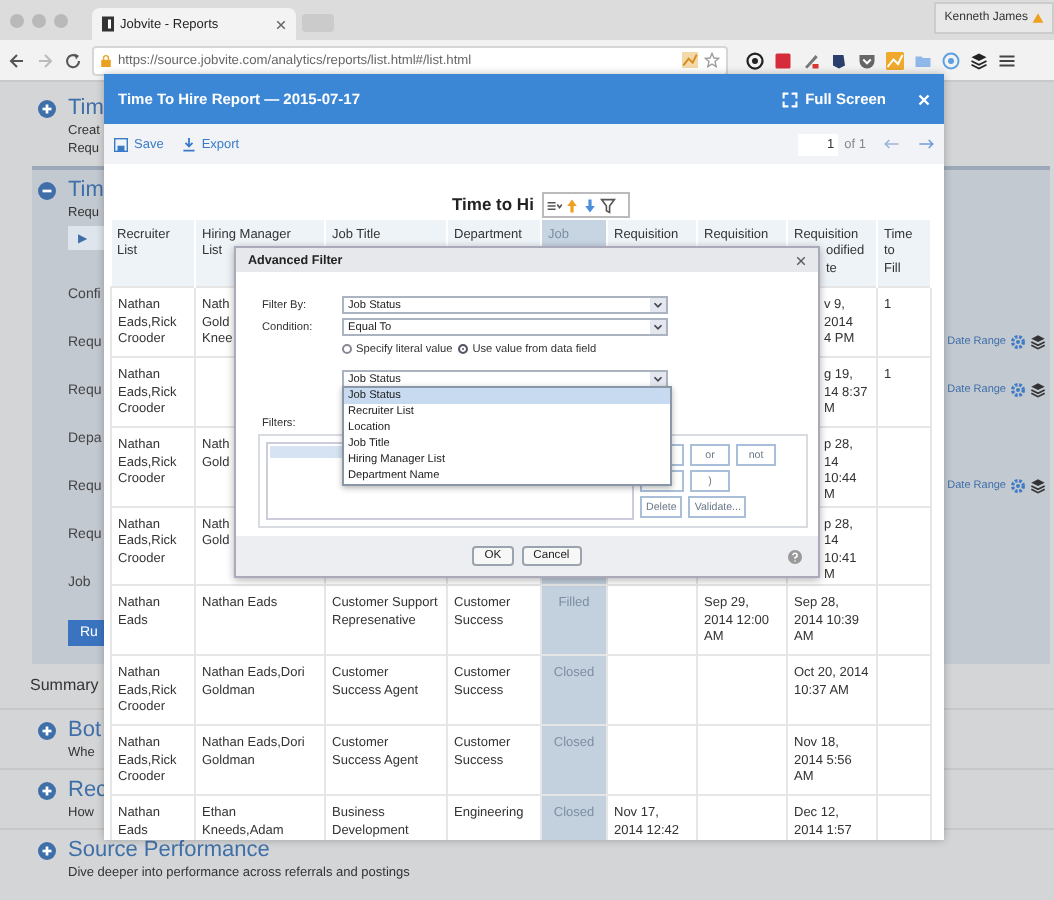  Describe the element at coordinates (590, 205) in the screenshot. I see `sort-descending-icon` at that location.